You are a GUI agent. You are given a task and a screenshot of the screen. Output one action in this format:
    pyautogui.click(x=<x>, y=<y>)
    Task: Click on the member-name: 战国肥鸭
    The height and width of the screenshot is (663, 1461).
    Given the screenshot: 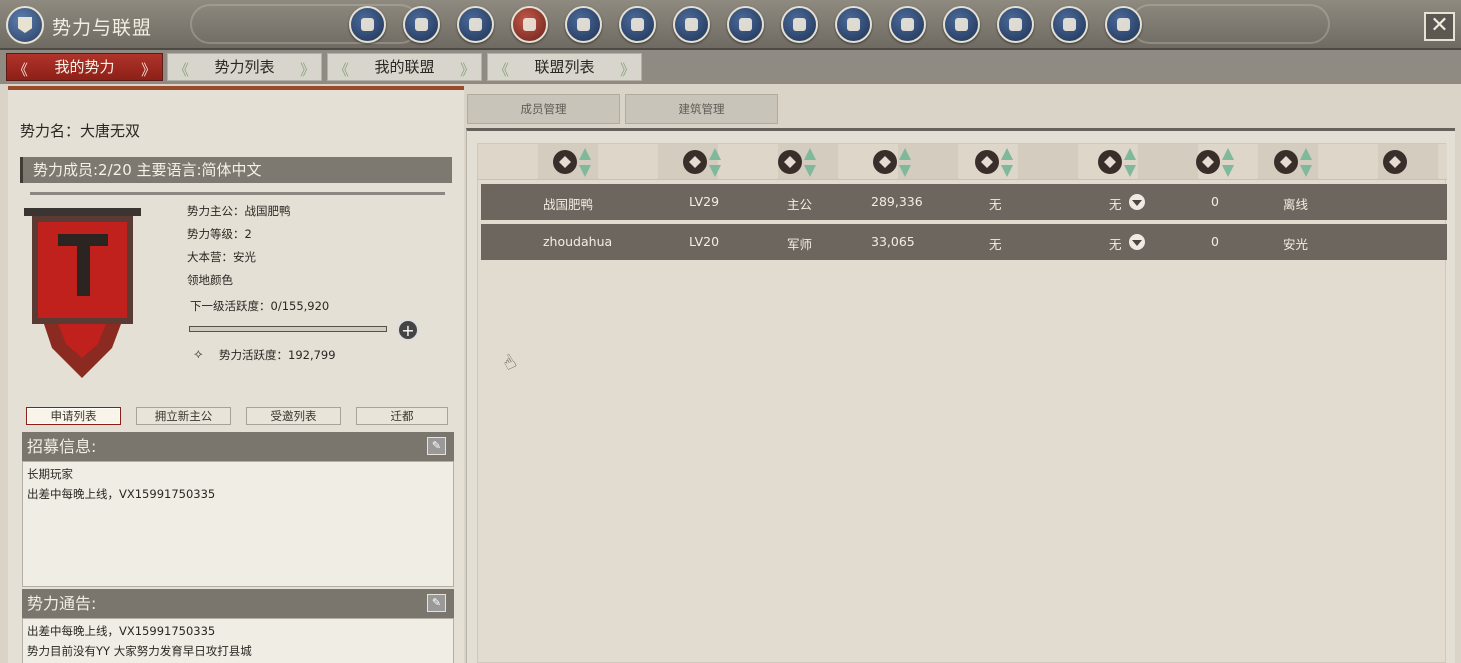 What is the action you would take?
    pyautogui.click(x=568, y=204)
    